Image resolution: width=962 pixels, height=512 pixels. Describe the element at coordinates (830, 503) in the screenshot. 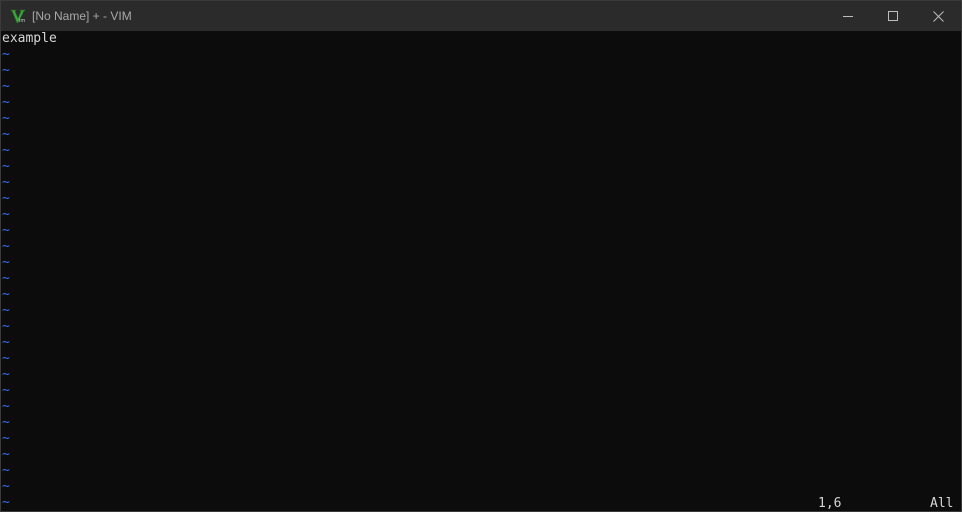

I see `cursor-position: 1,6` at that location.